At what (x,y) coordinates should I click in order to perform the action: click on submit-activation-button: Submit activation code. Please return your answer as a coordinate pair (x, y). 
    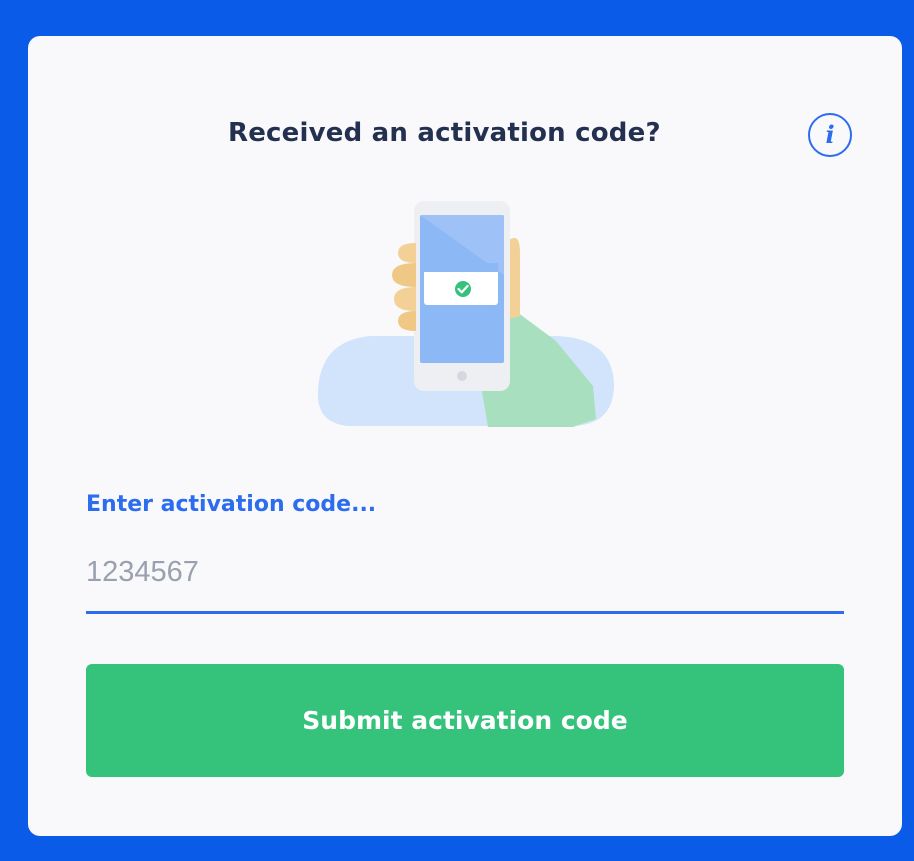
    Looking at the image, I should click on (465, 720).